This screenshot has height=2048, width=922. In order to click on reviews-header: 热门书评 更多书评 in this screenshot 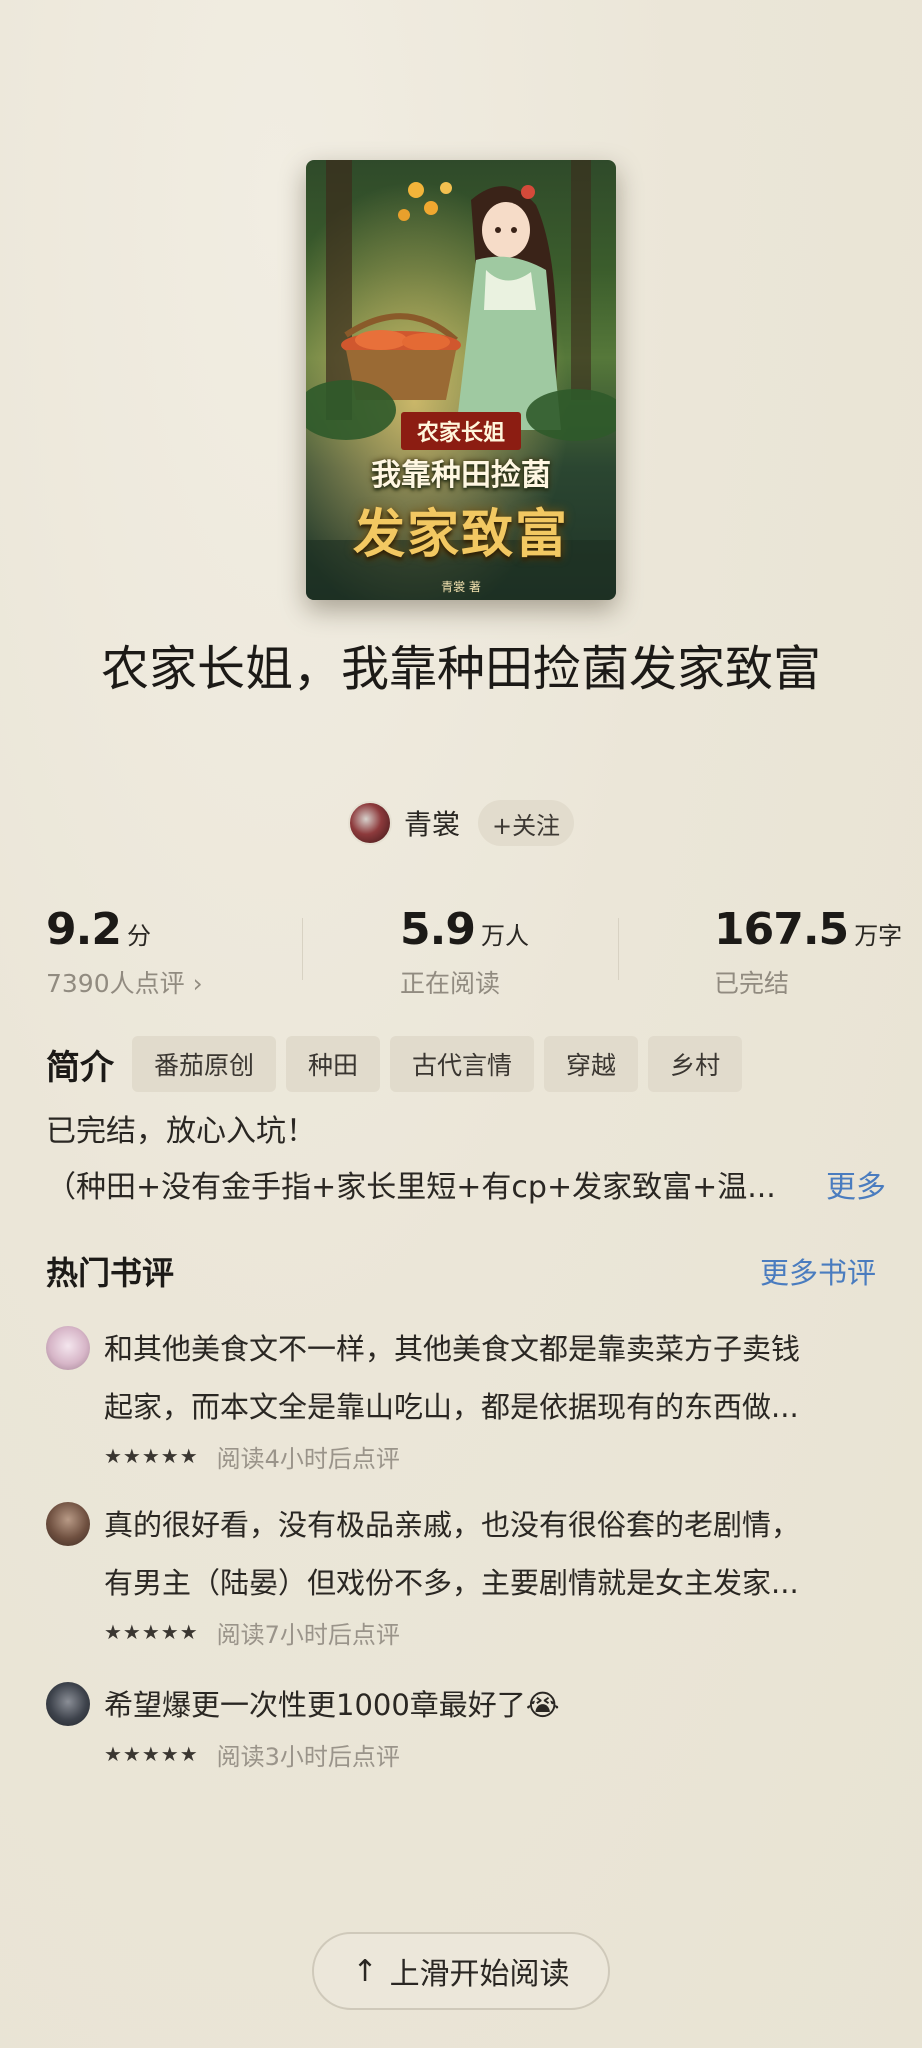, I will do `click(461, 1271)`.